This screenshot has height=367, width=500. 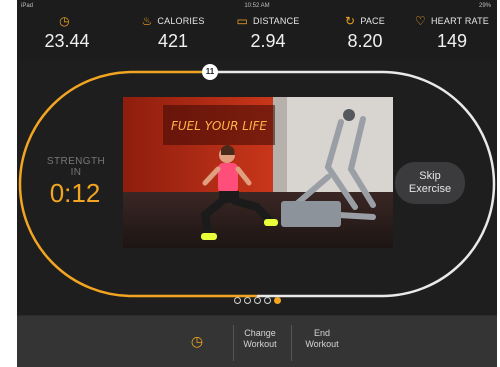 I want to click on end-workout-line1: End, so click(x=321, y=333).